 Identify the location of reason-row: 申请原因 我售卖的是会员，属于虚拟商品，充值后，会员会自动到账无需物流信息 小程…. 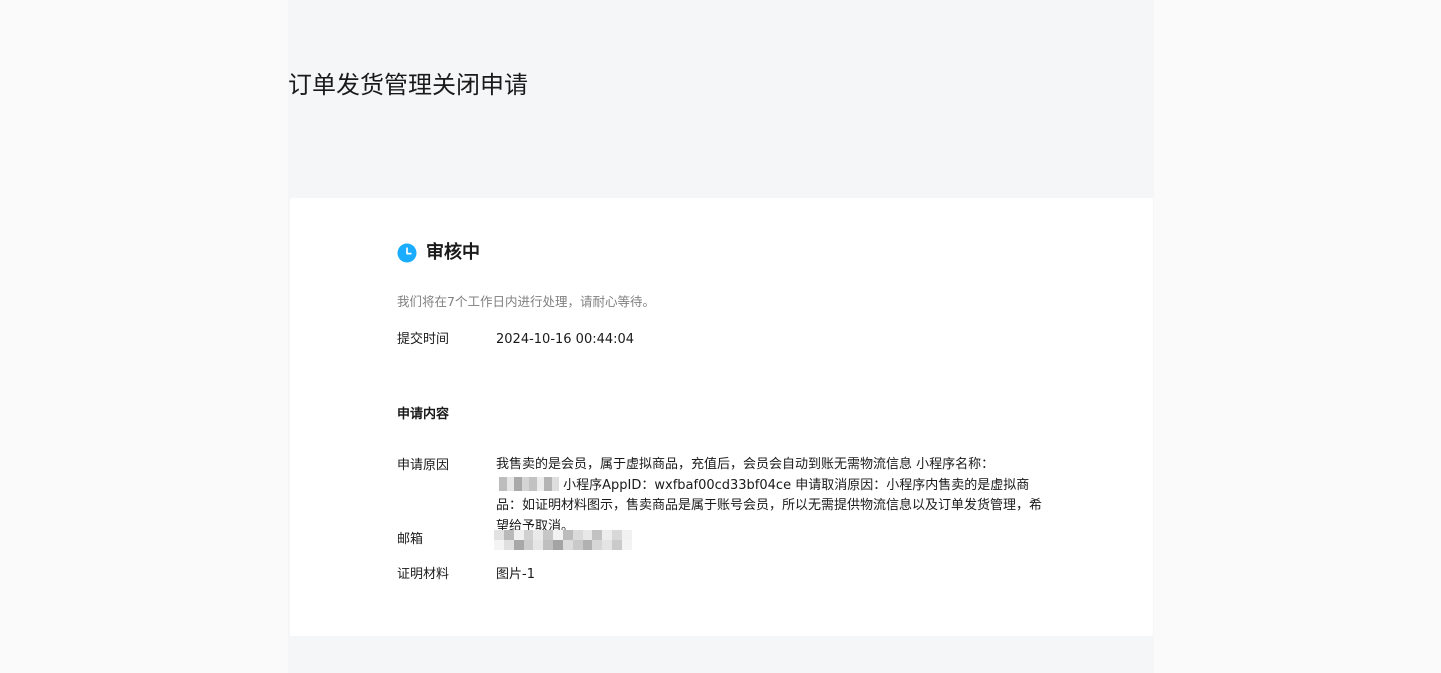
(722, 496).